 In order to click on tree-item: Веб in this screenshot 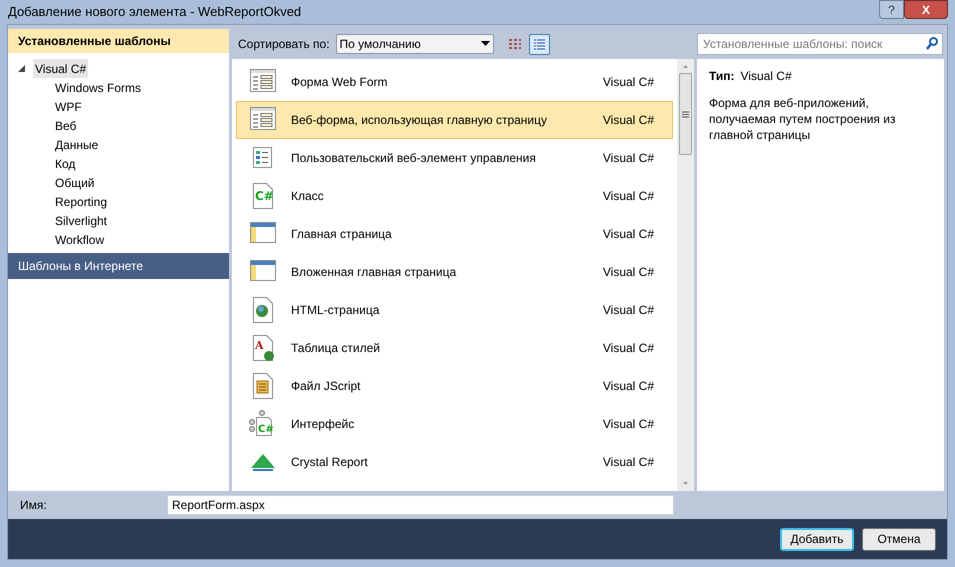, I will do `click(65, 125)`.